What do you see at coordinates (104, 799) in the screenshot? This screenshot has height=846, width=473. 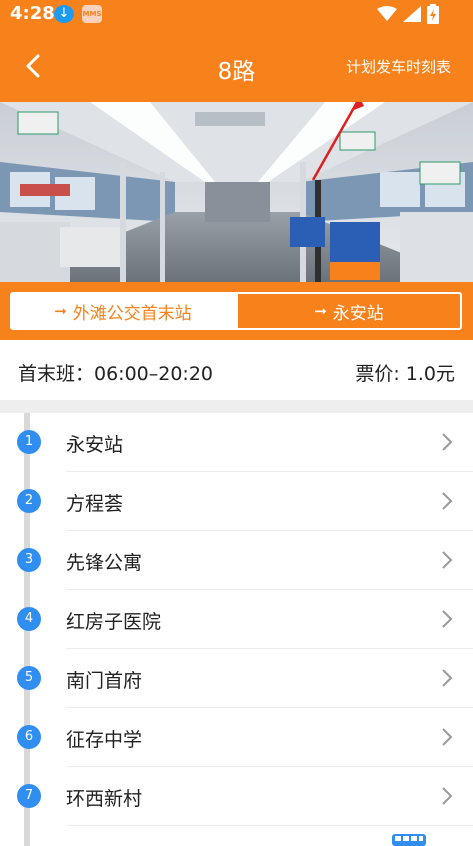 I see `stop-name: 环西新村` at bounding box center [104, 799].